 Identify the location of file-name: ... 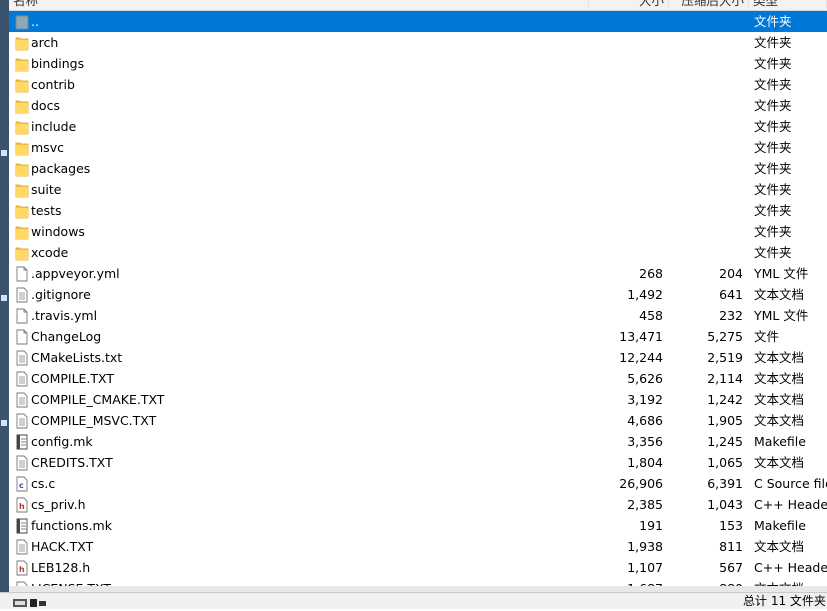
(35, 21).